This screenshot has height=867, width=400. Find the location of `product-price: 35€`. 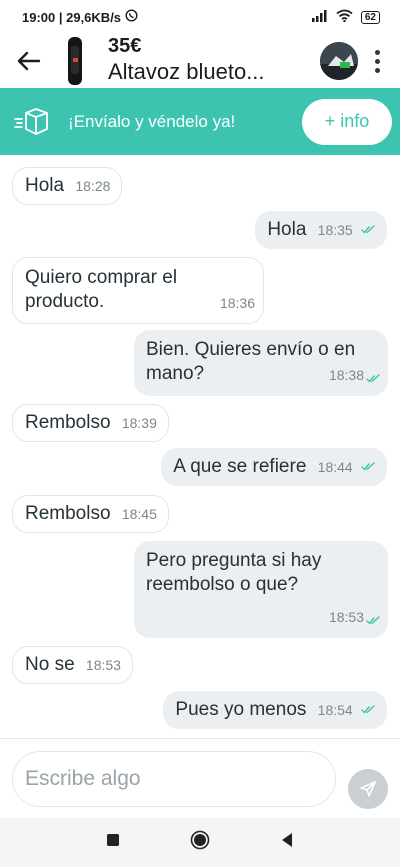

product-price: 35€ is located at coordinates (125, 46).